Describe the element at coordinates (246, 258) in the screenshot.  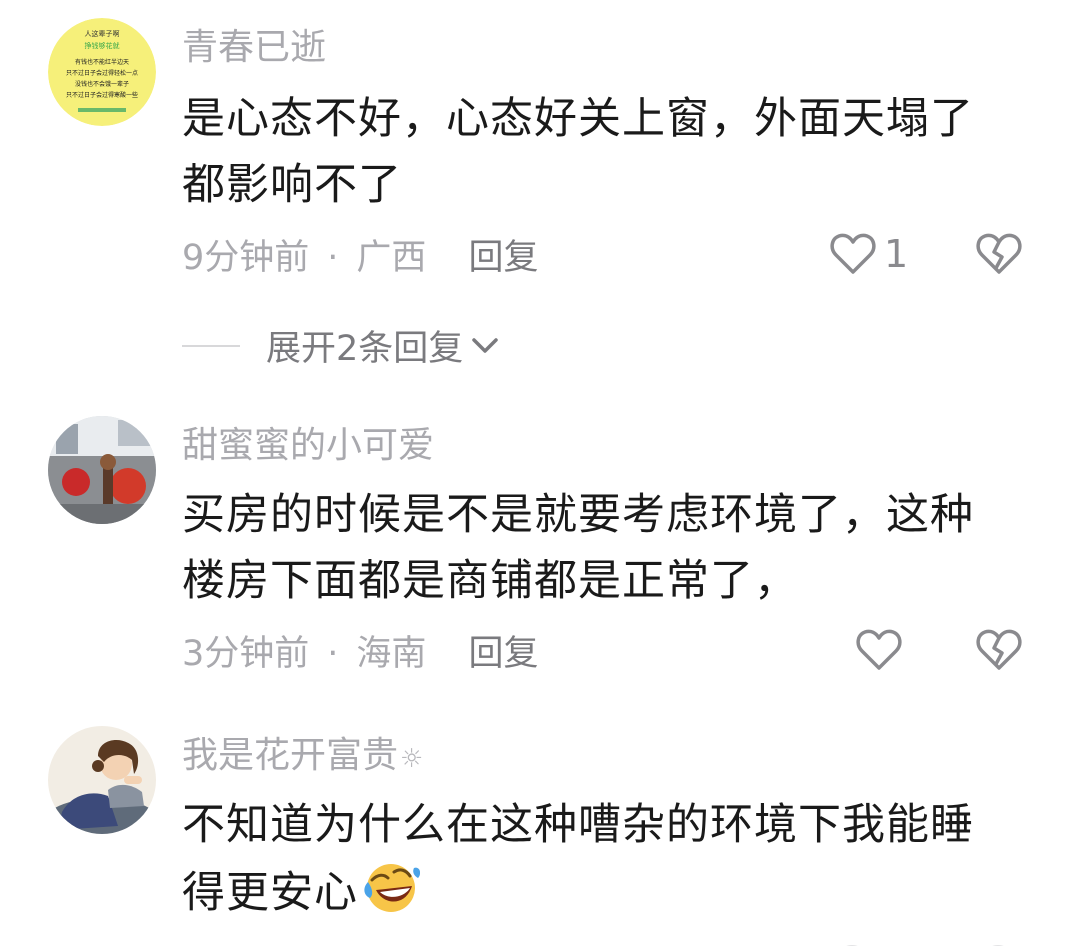
I see `timestamp: 9分钟前` at that location.